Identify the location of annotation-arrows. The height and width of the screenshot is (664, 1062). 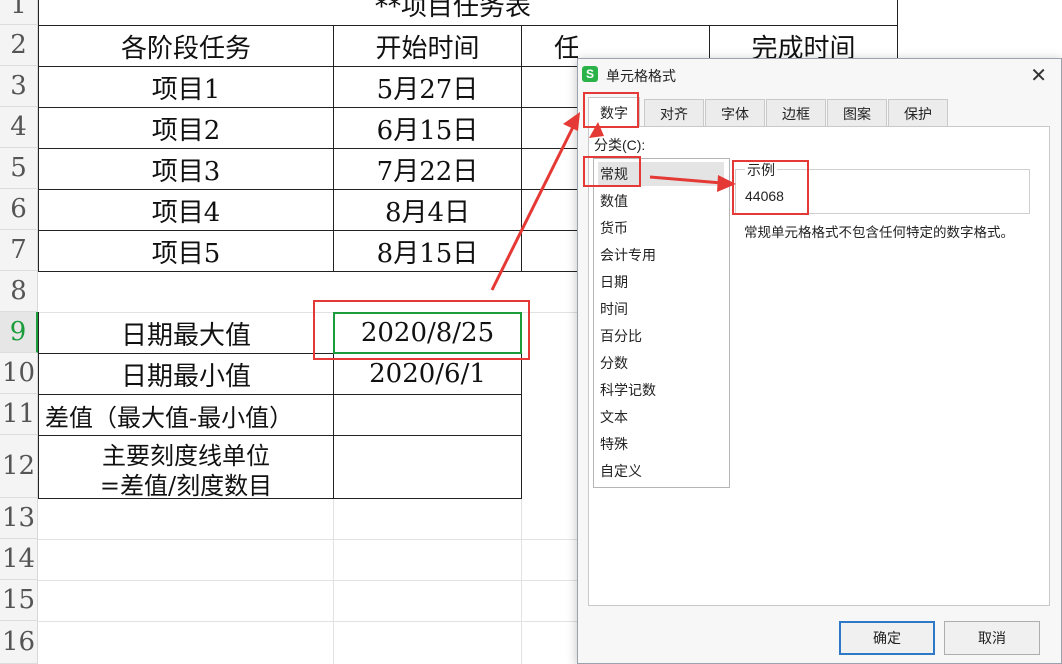
(613, 201).